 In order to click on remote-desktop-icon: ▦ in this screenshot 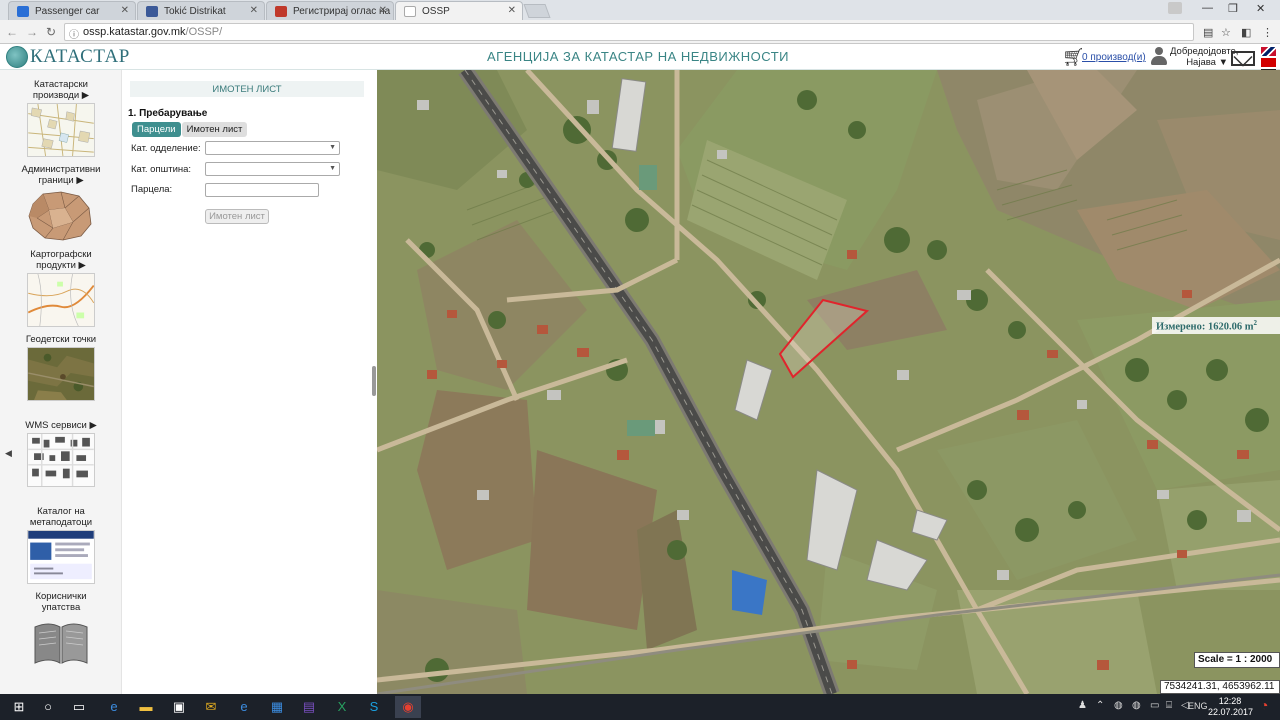, I will do `click(277, 707)`.